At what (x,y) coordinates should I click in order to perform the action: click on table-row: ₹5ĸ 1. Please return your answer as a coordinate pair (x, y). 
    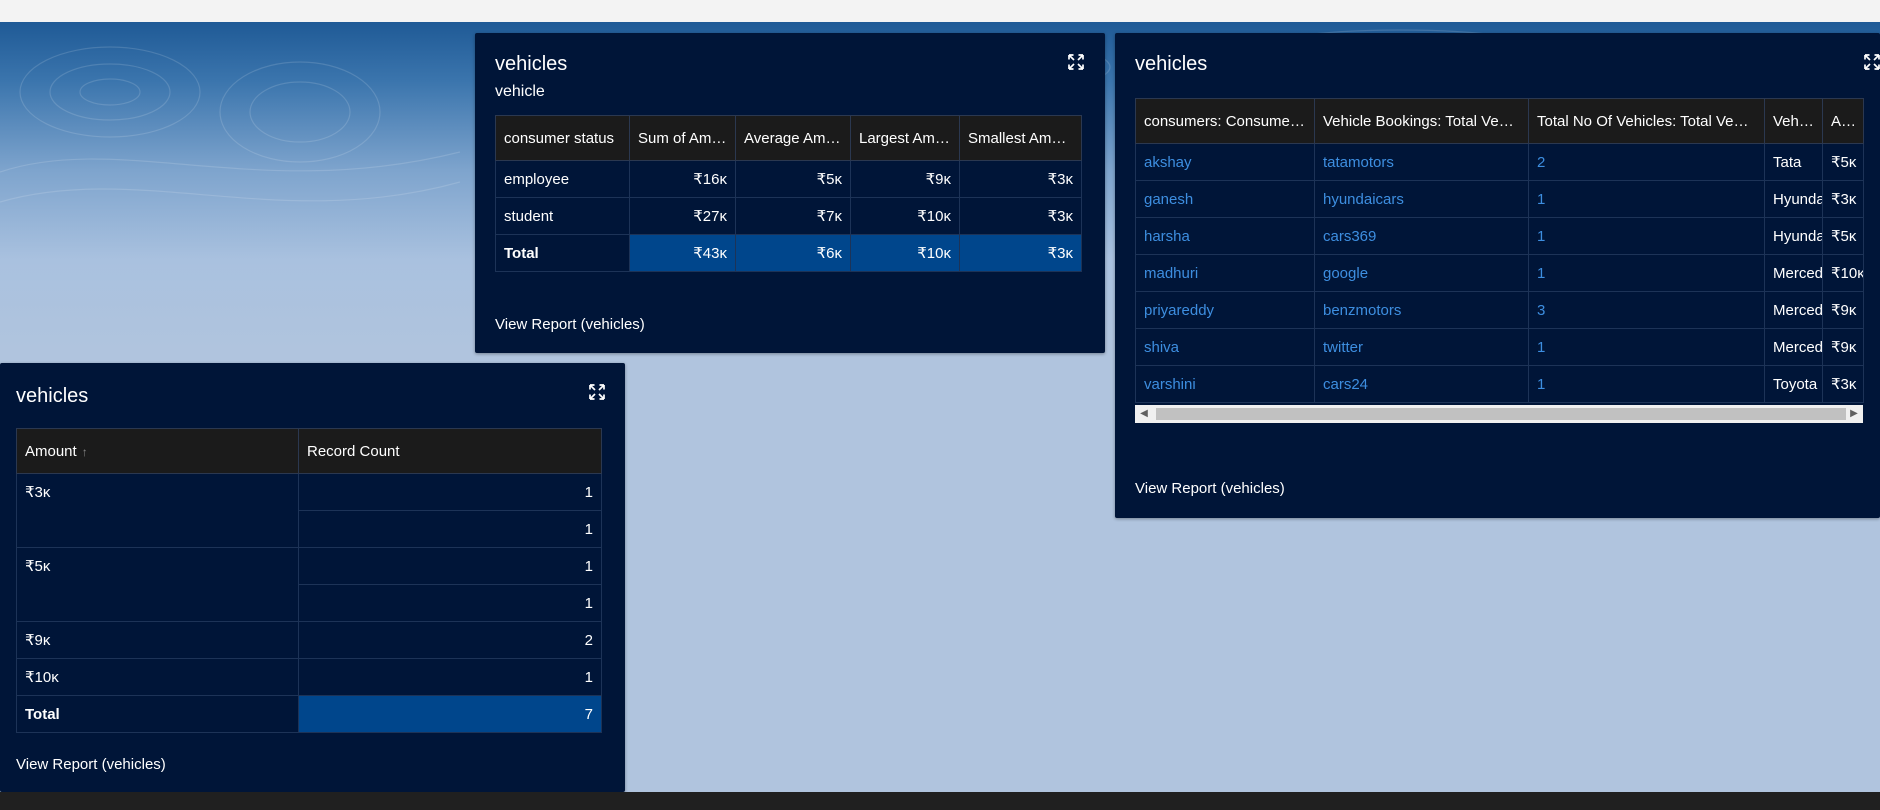
    Looking at the image, I should click on (309, 584).